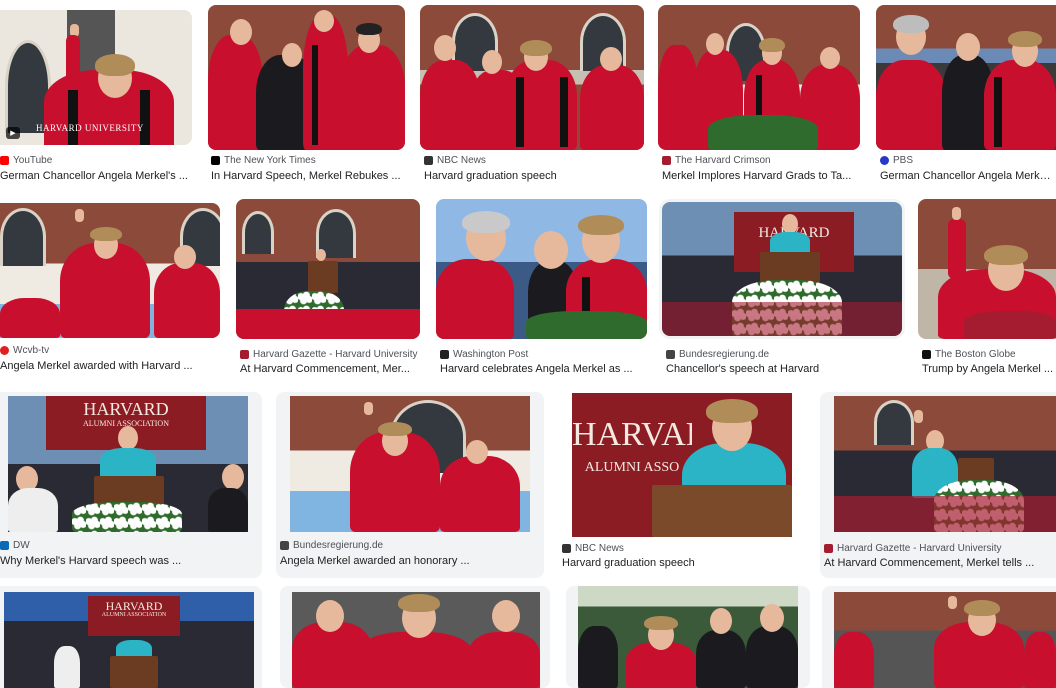  I want to click on result-source: DW, so click(15, 545).